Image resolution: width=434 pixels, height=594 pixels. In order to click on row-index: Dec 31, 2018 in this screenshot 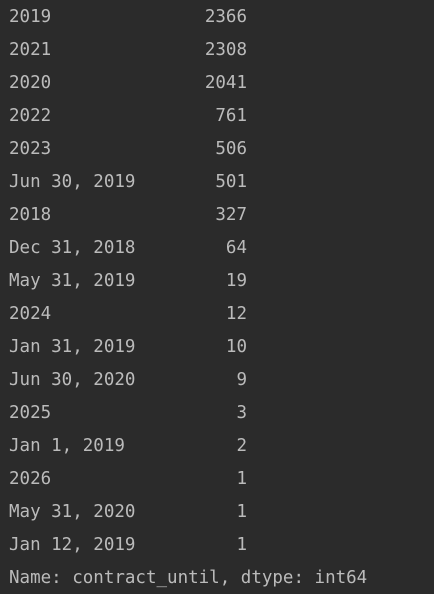, I will do `click(72, 248)`.